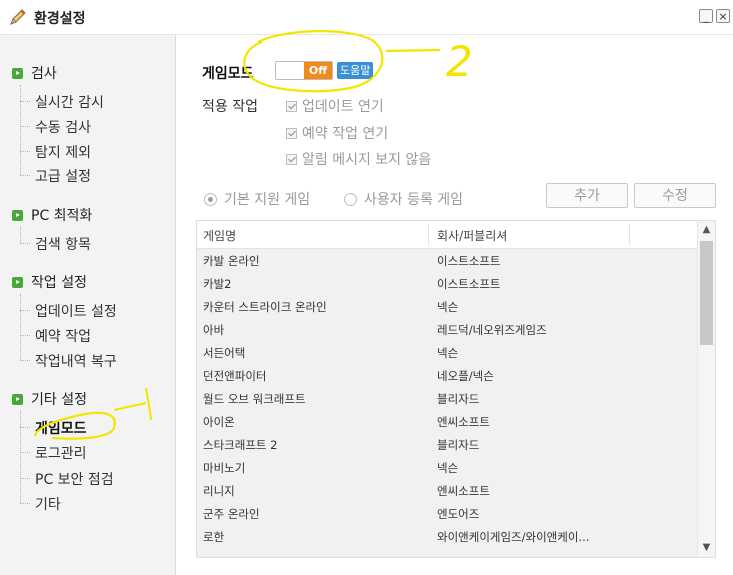 Image resolution: width=733 pixels, height=575 pixels. Describe the element at coordinates (69, 102) in the screenshot. I see `sidebar-item-realtime-monitor: 실시간 감시` at that location.